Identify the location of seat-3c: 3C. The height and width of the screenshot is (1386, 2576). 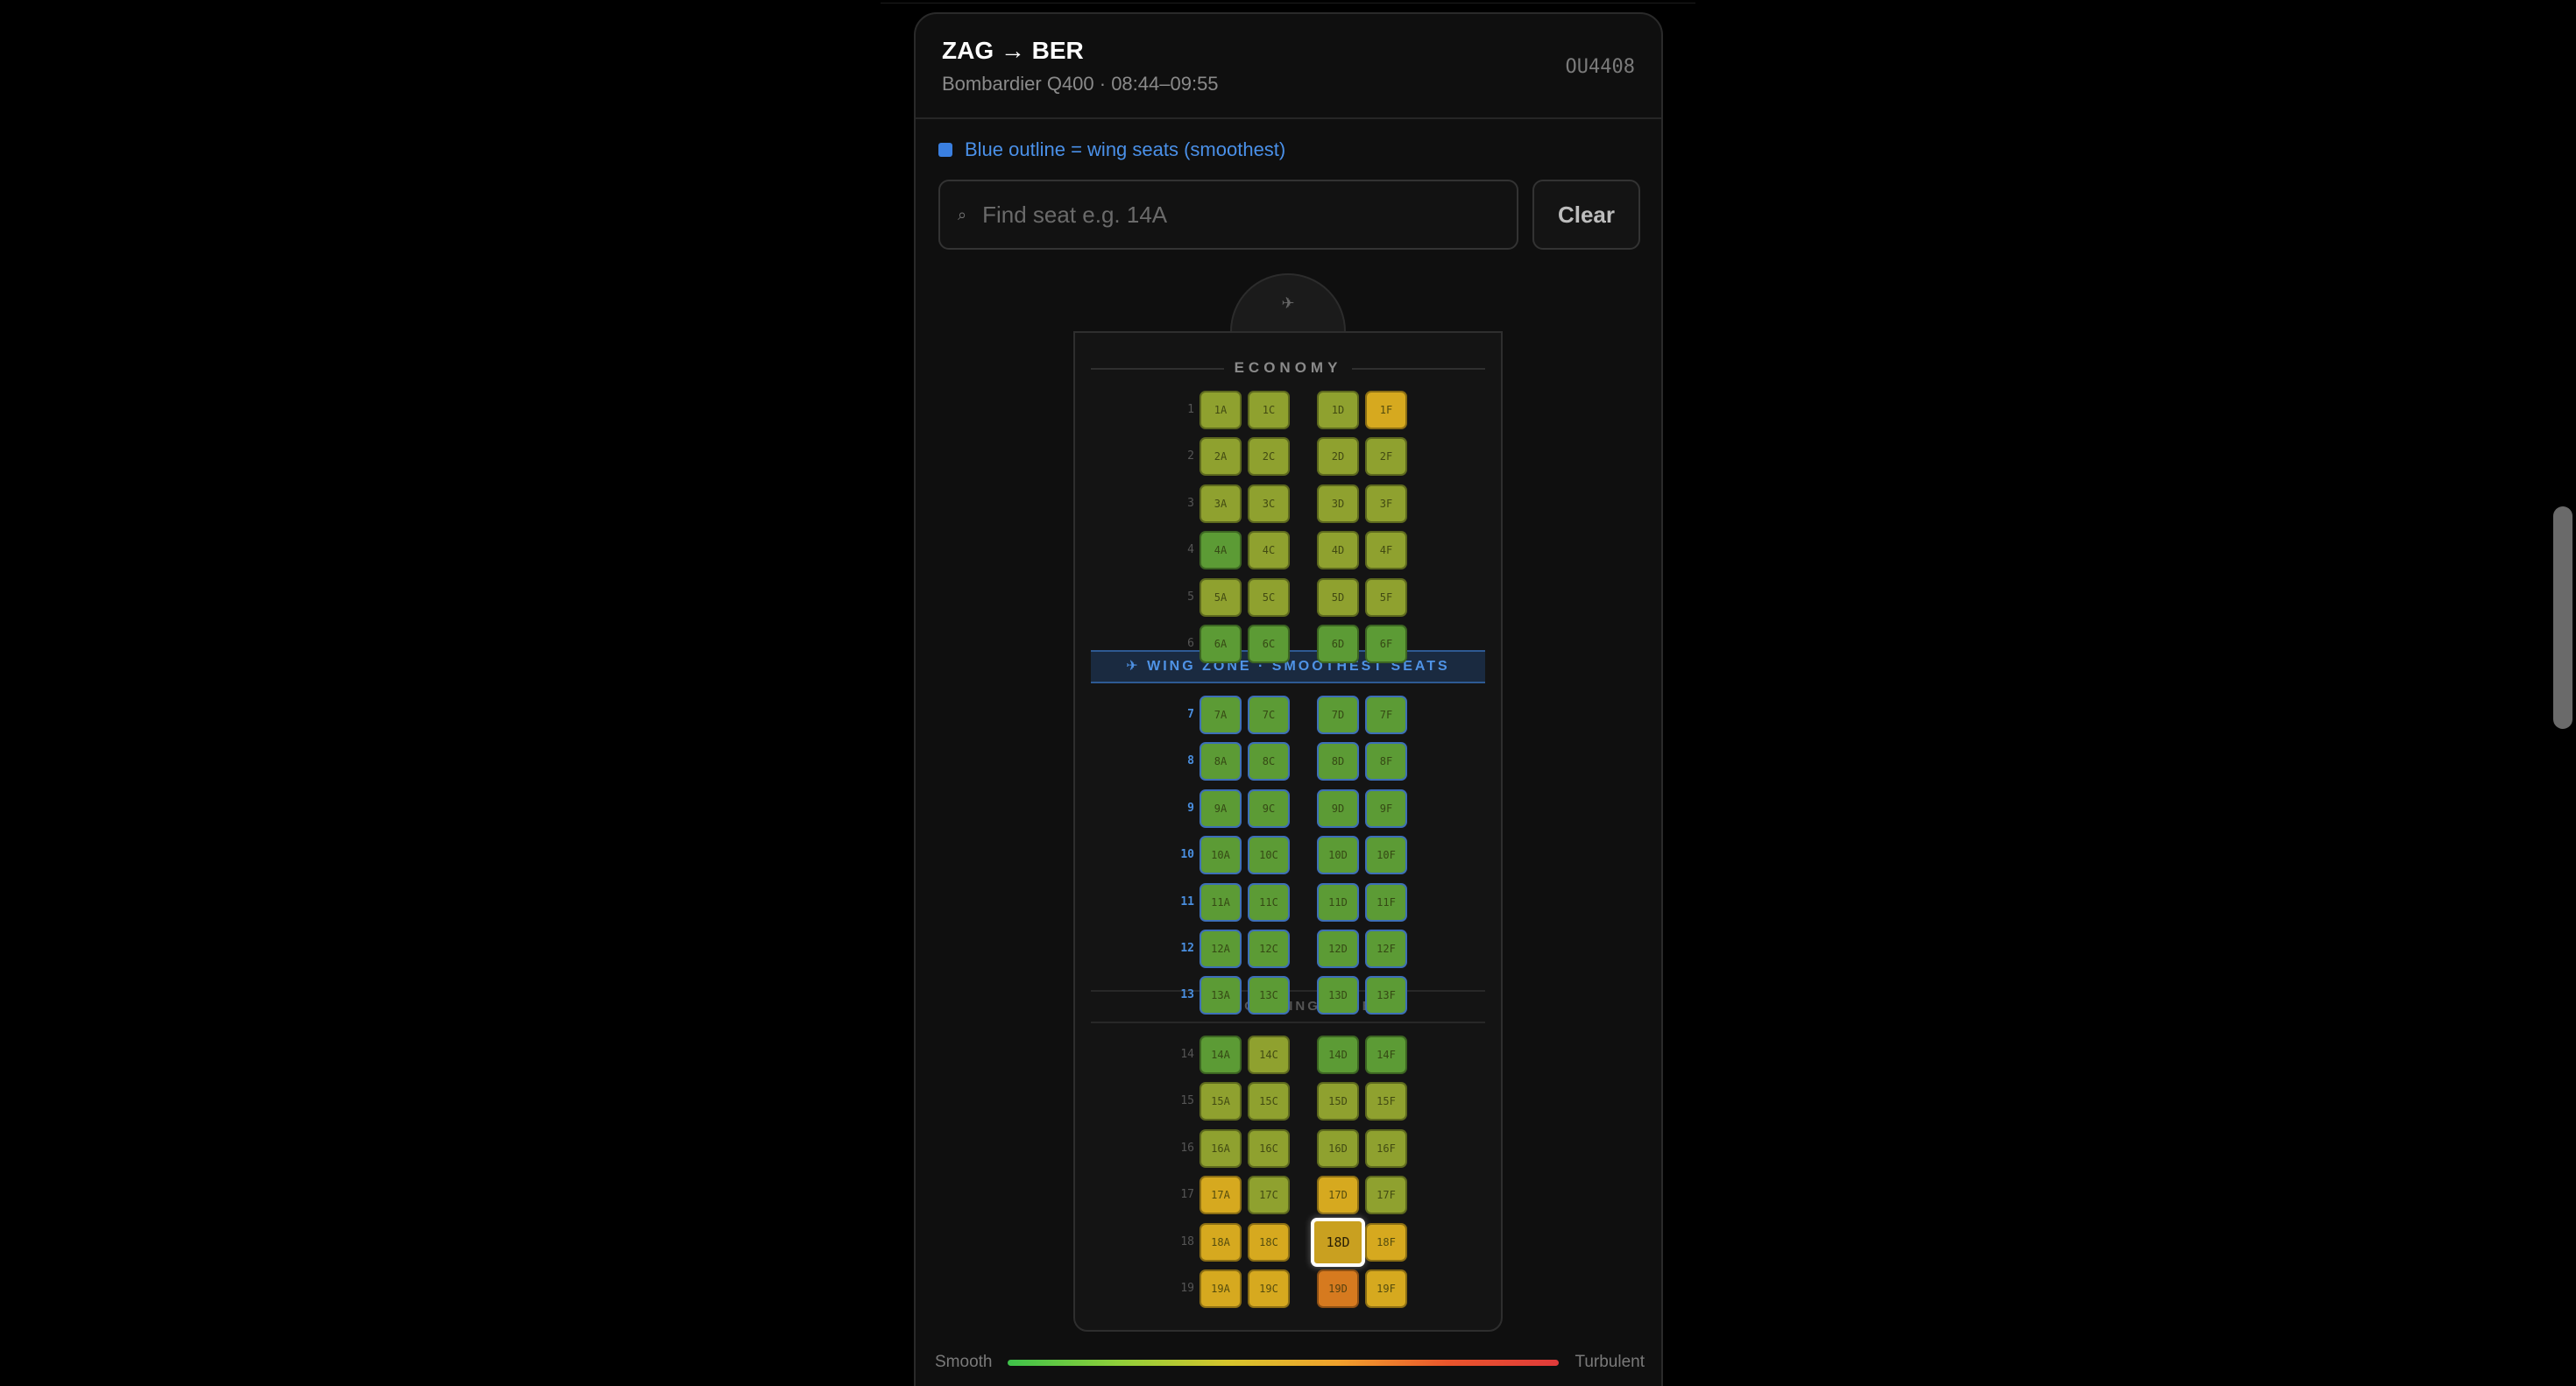
(1269, 503).